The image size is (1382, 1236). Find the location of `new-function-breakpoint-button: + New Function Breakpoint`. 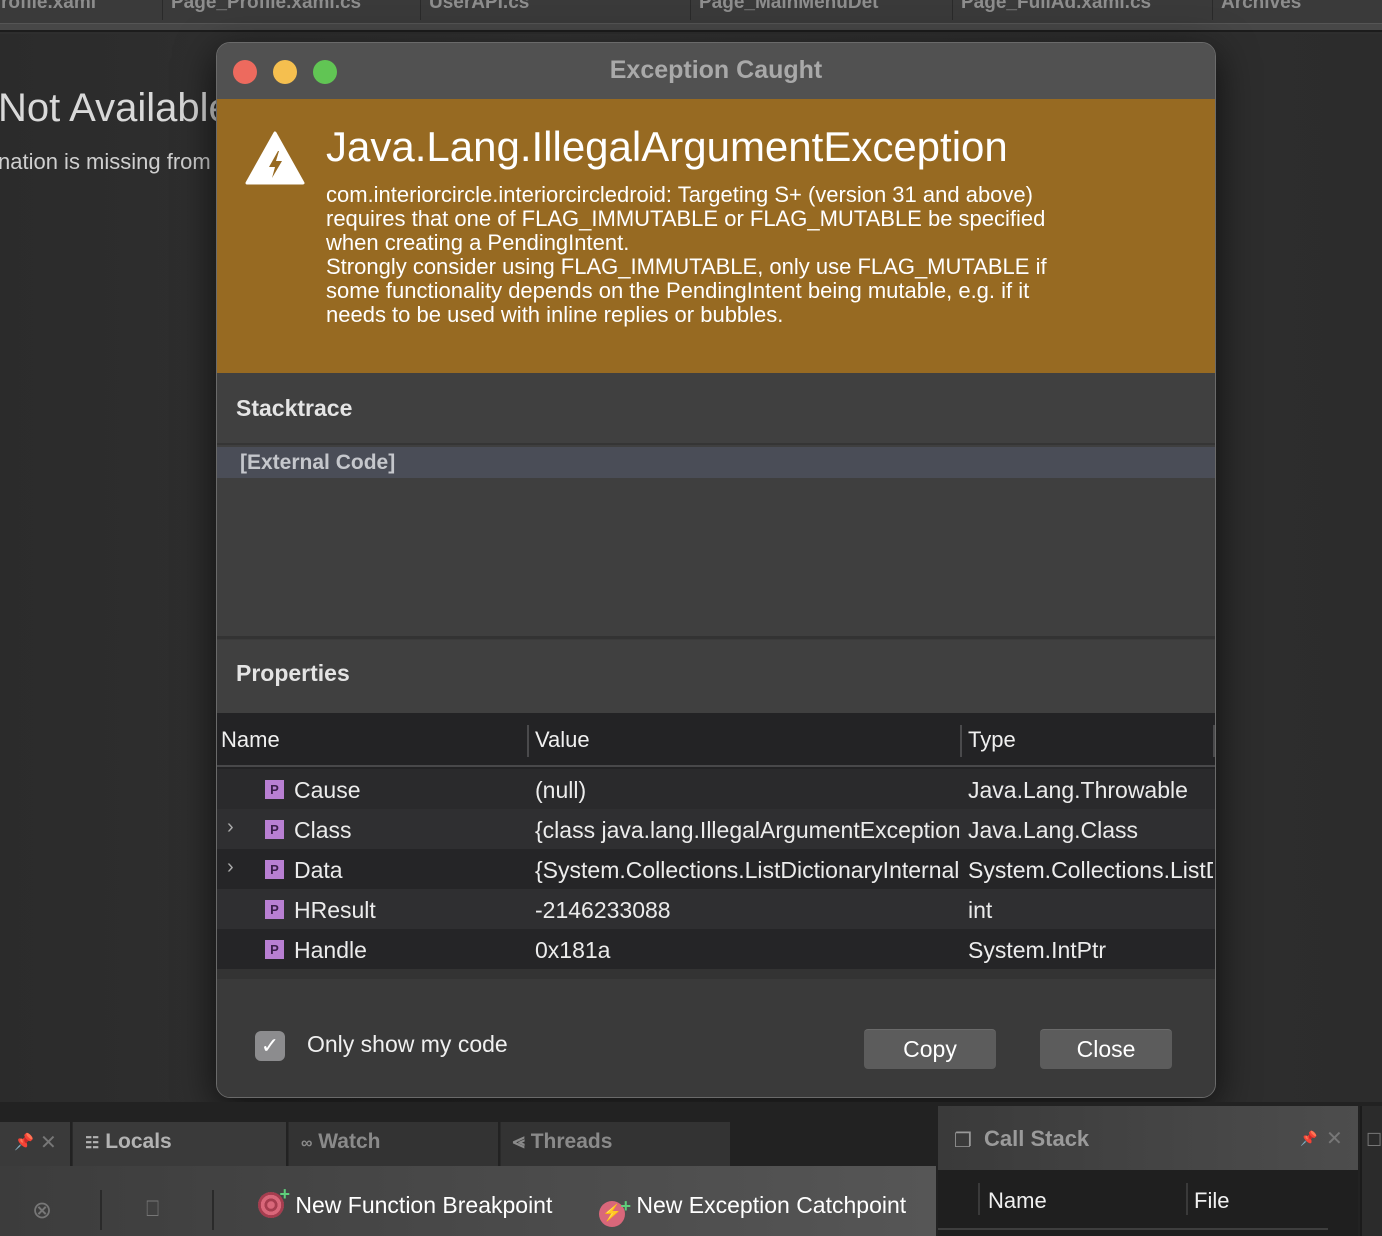

new-function-breakpoint-button: + New Function Breakpoint is located at coordinates (405, 1201).